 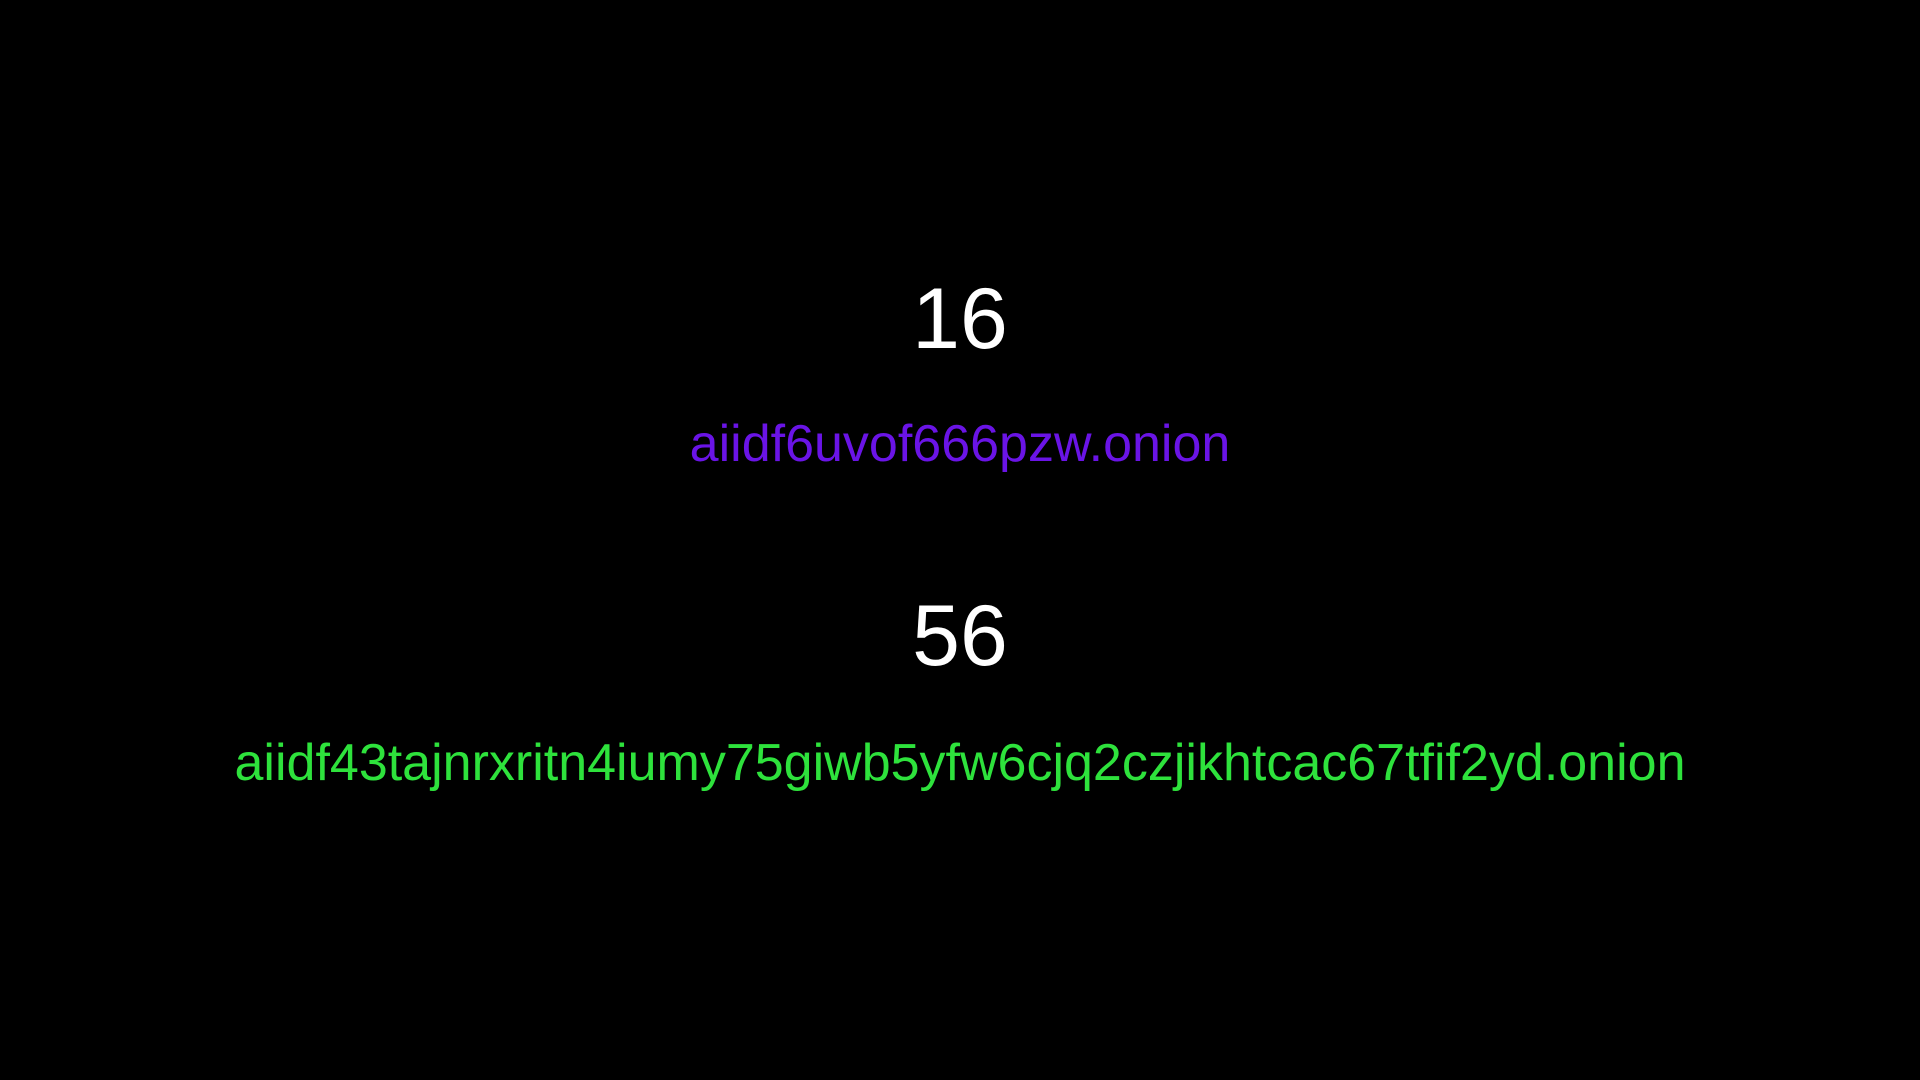 What do you see at coordinates (960, 319) in the screenshot?
I see `address-length-16: 16` at bounding box center [960, 319].